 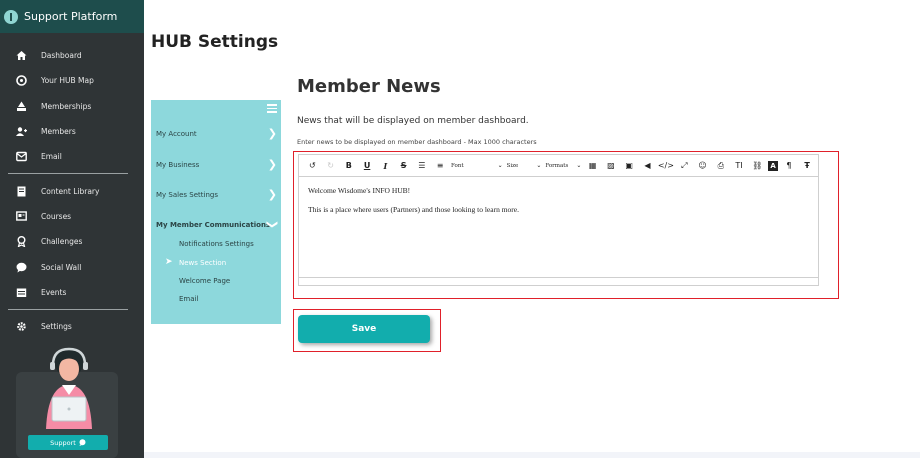 I want to click on settings-item-label: My Sales Settings, so click(x=187, y=195).